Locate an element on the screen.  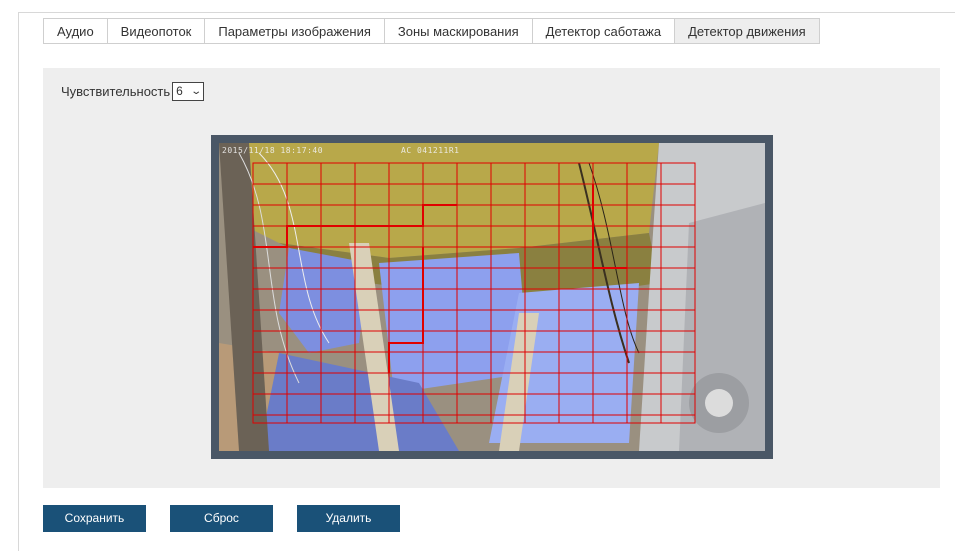
tab-image-params: Параметры изображения is located at coordinates (294, 31).